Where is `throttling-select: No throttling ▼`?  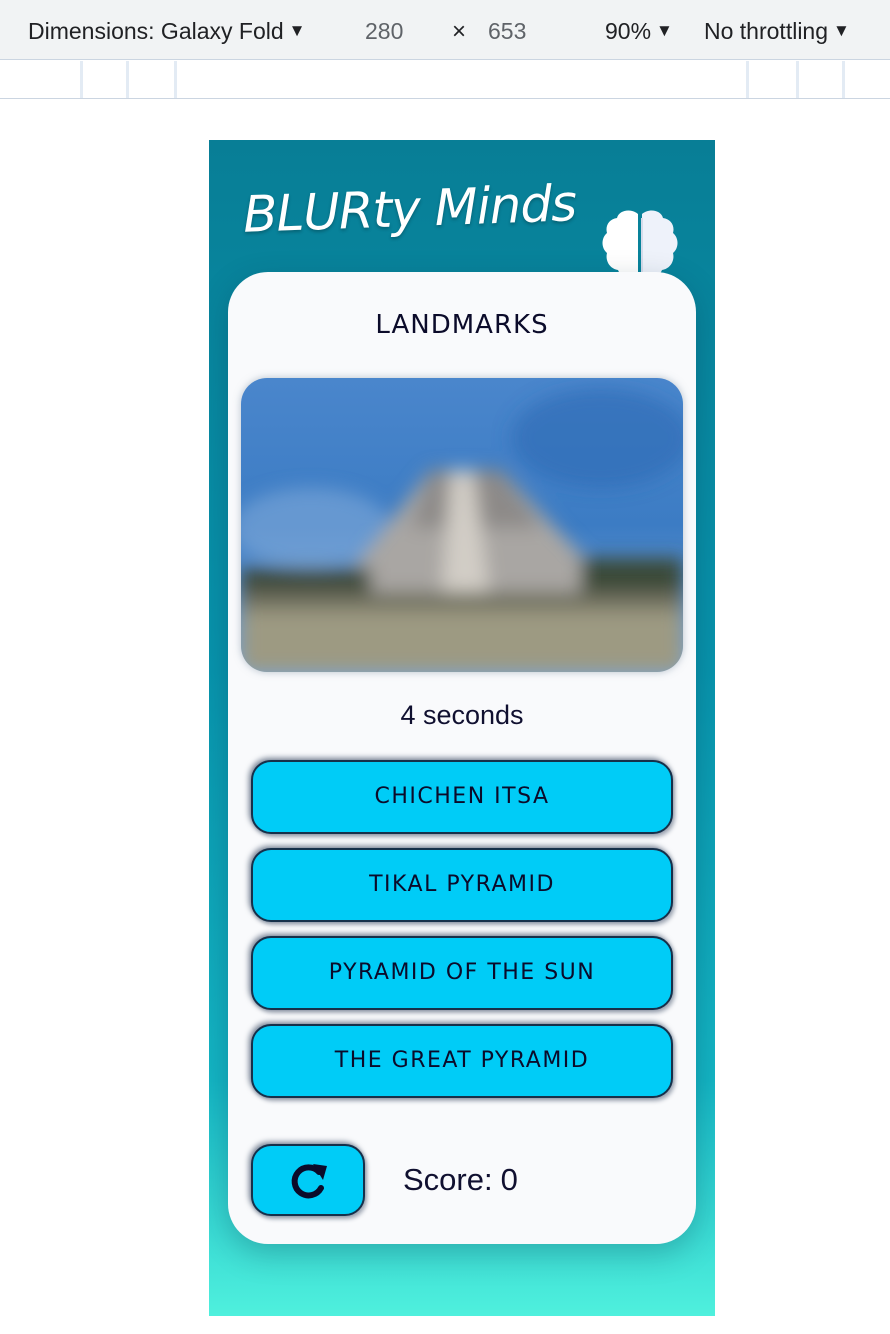
throttling-select: No throttling ▼ is located at coordinates (777, 31).